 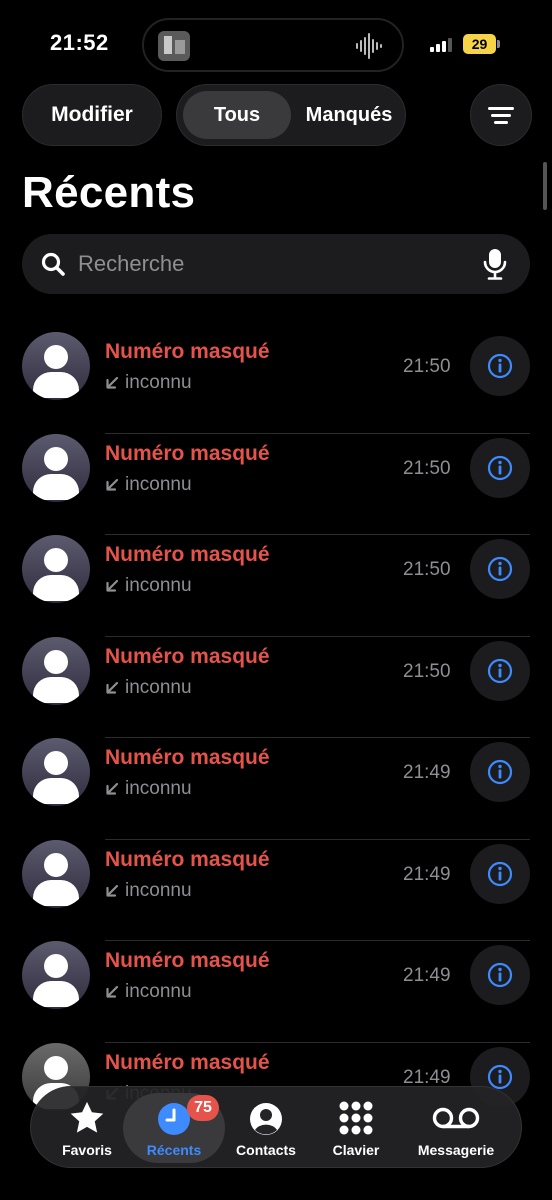 What do you see at coordinates (131, 263) in the screenshot?
I see `search-placeholder: Recherche` at bounding box center [131, 263].